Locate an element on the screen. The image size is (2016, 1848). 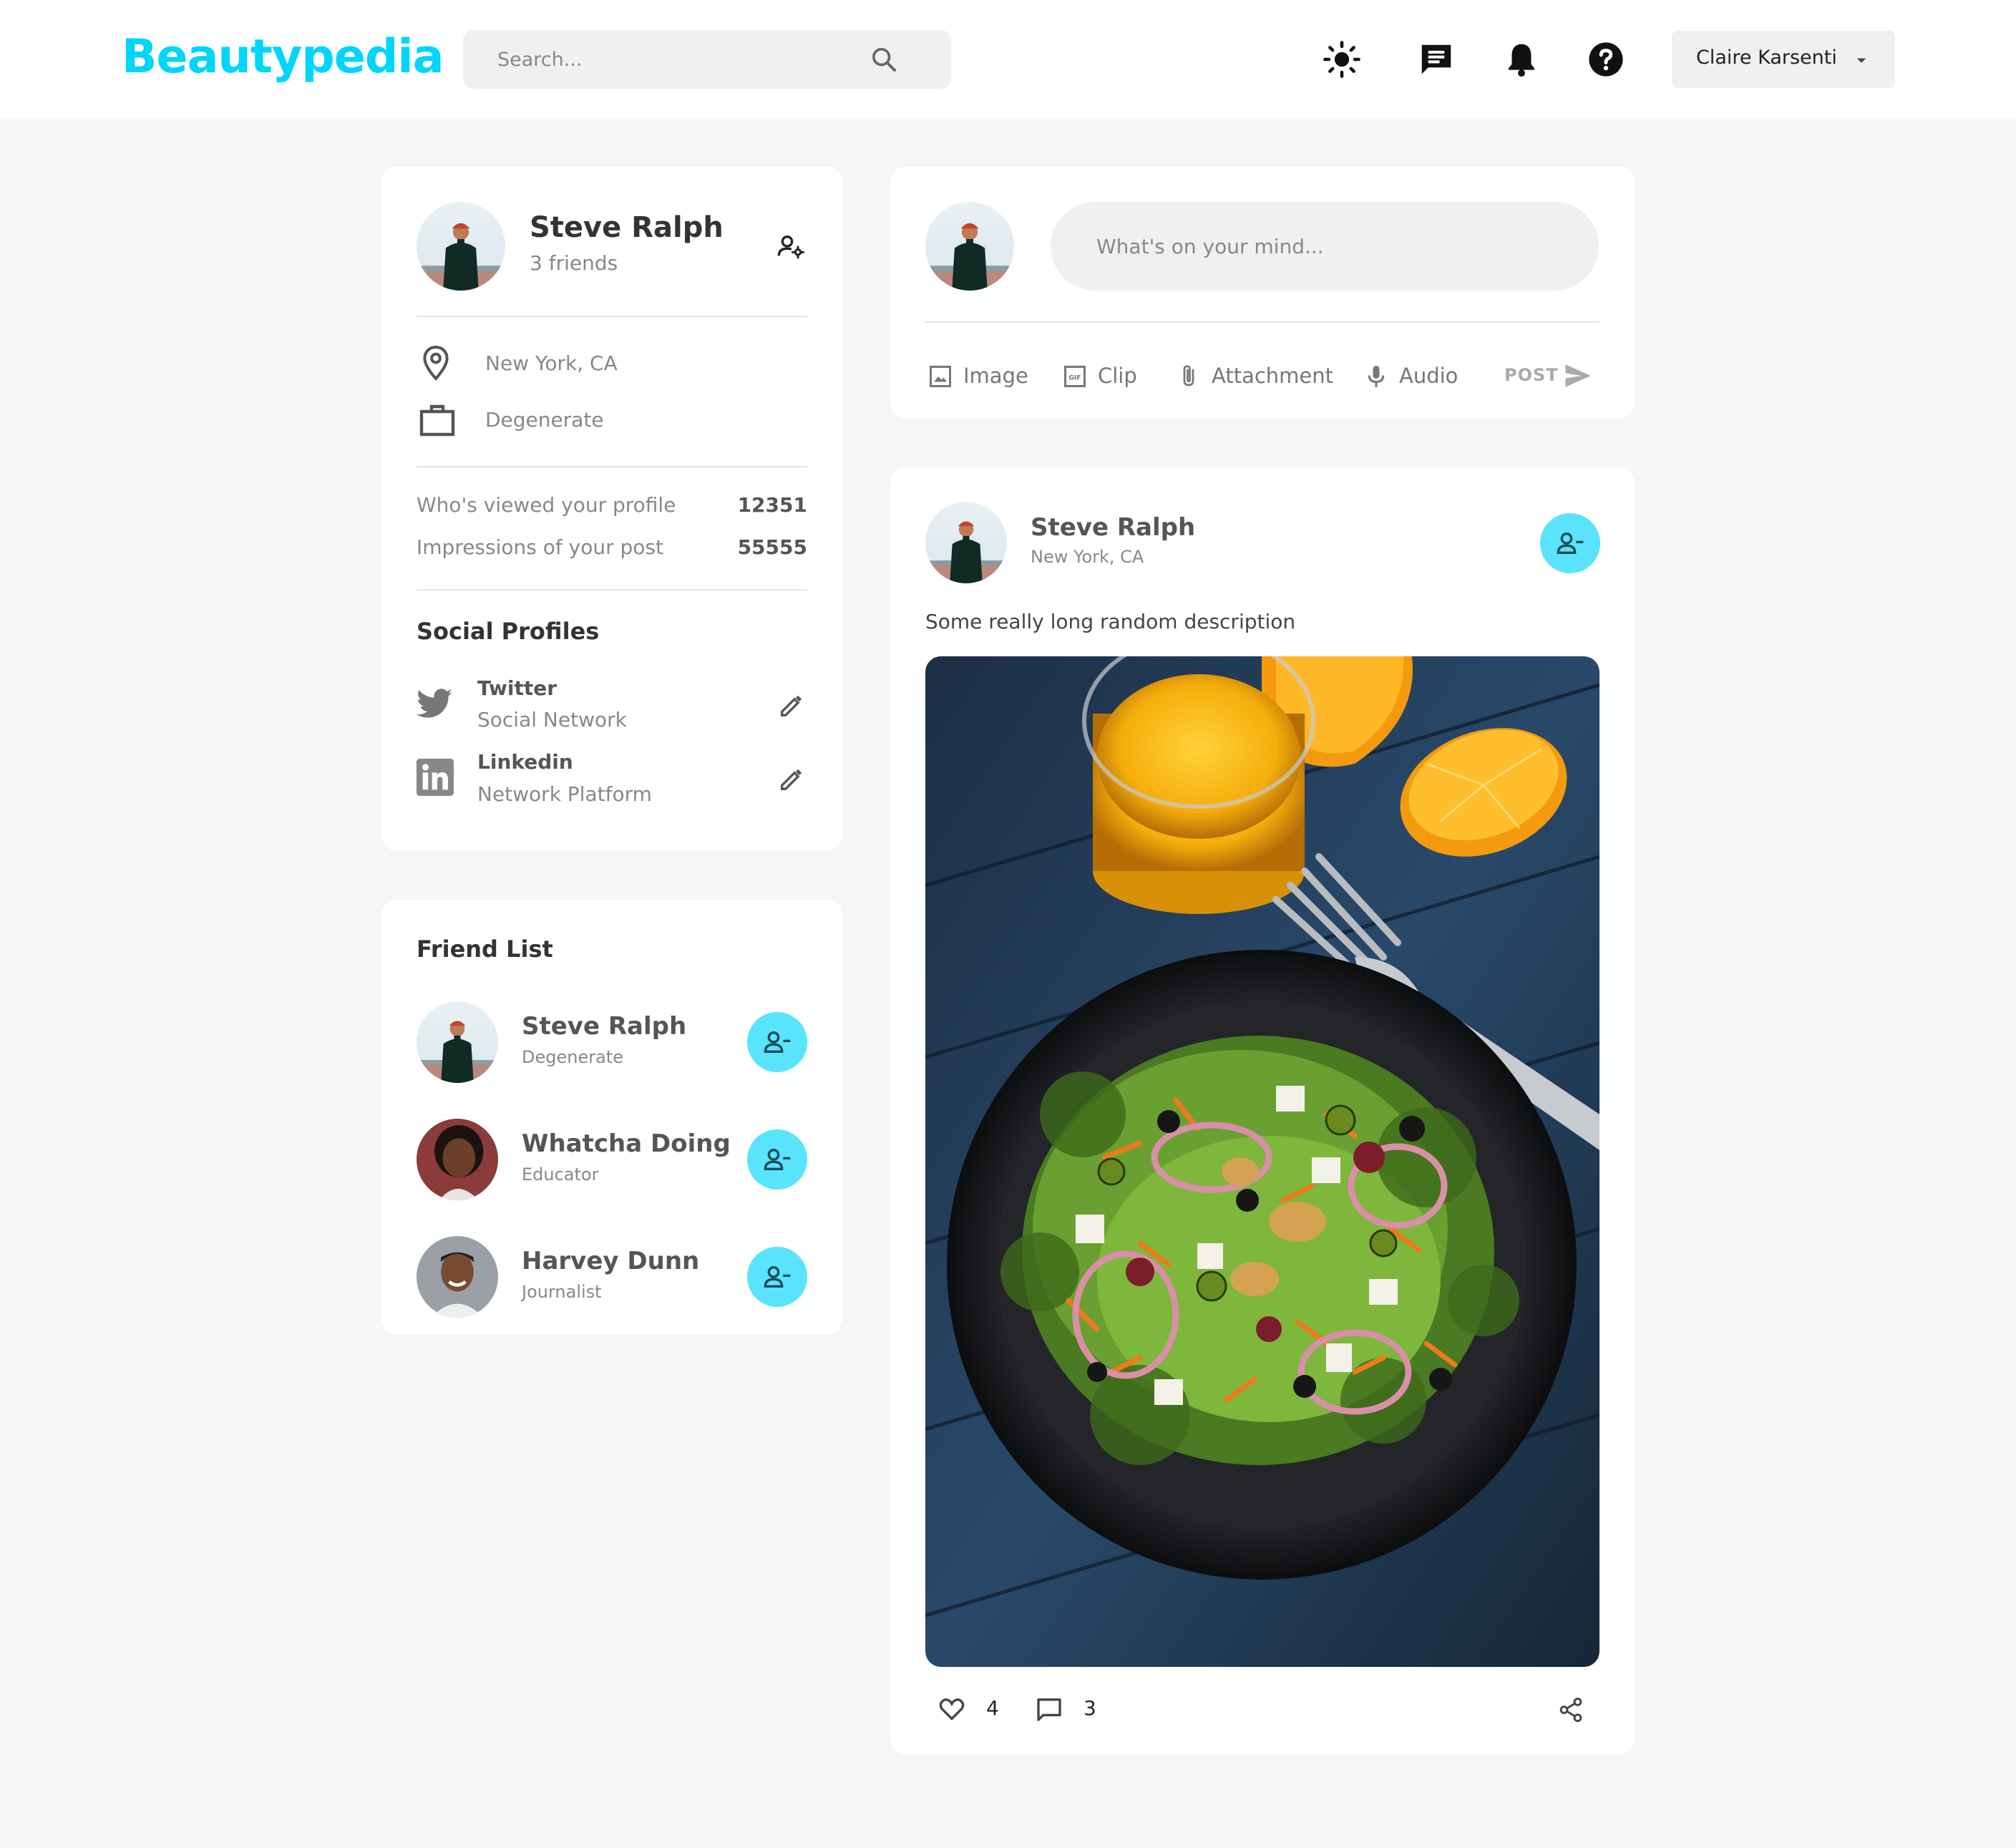
post-button: POST is located at coordinates (1550, 376).